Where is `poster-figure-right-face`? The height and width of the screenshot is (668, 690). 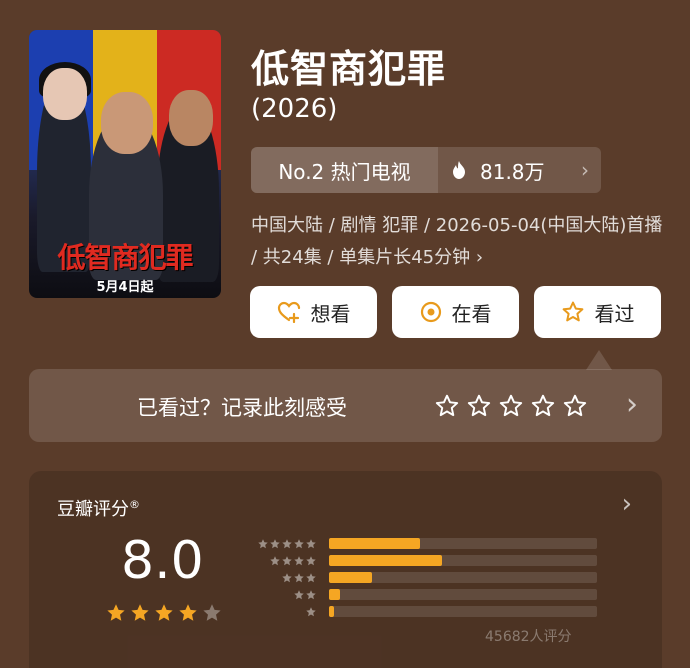 poster-figure-right-face is located at coordinates (191, 118).